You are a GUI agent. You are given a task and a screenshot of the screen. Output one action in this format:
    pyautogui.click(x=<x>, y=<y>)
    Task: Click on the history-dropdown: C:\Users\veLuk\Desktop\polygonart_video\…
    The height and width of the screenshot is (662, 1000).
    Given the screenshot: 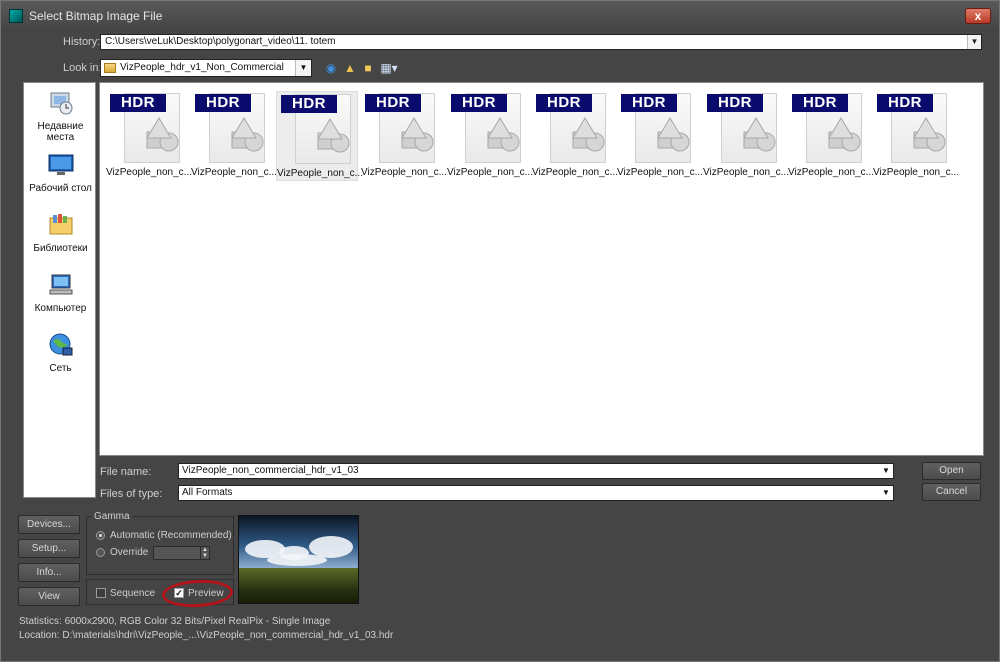 What is the action you would take?
    pyautogui.click(x=541, y=42)
    